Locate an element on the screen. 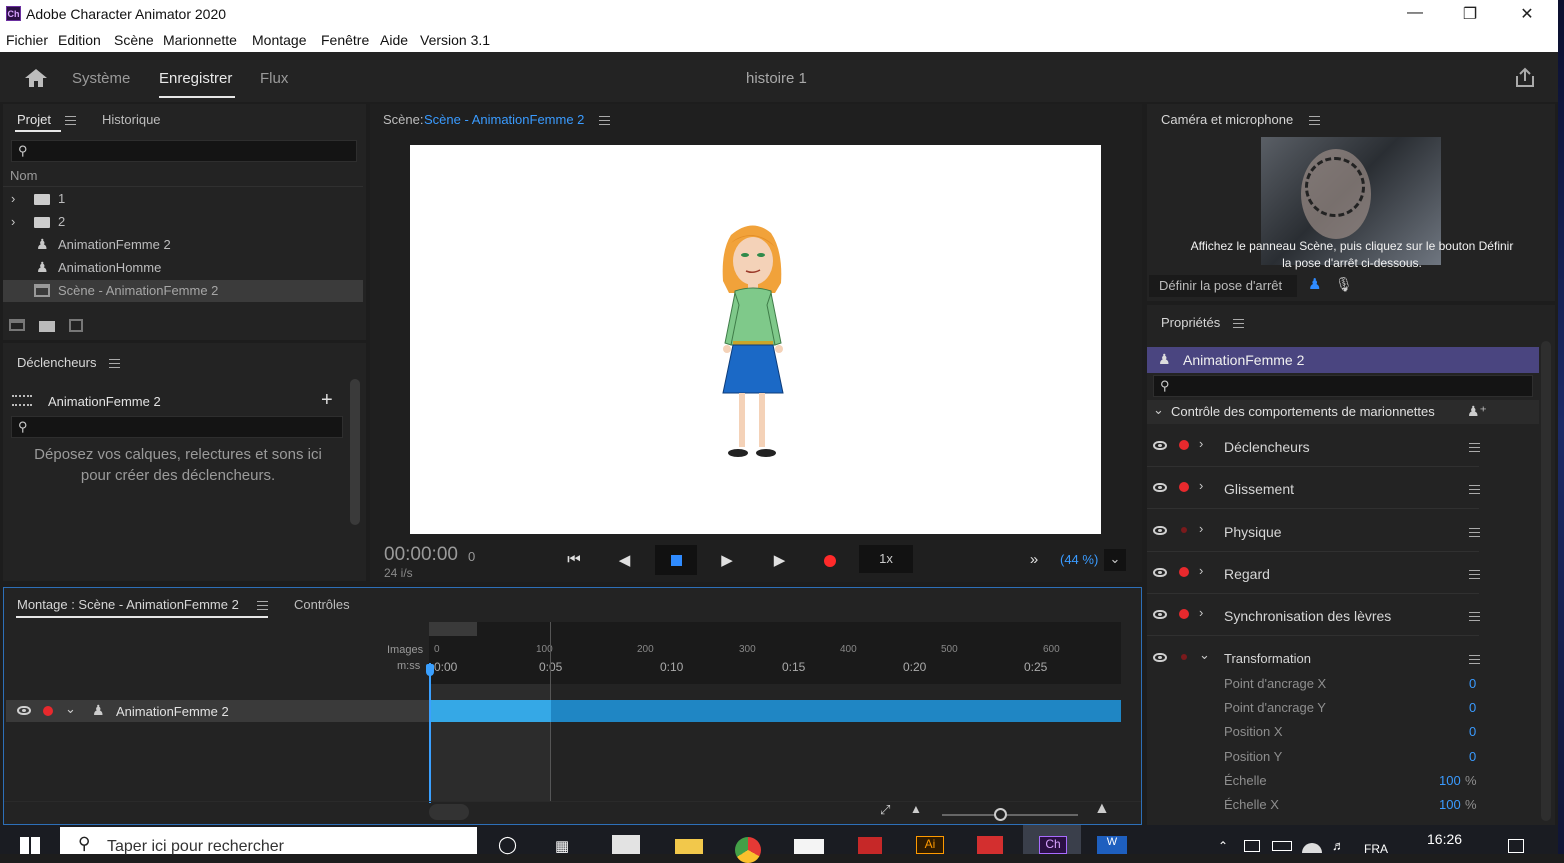 The height and width of the screenshot is (863, 1564). tab-systeme: Système is located at coordinates (101, 78).